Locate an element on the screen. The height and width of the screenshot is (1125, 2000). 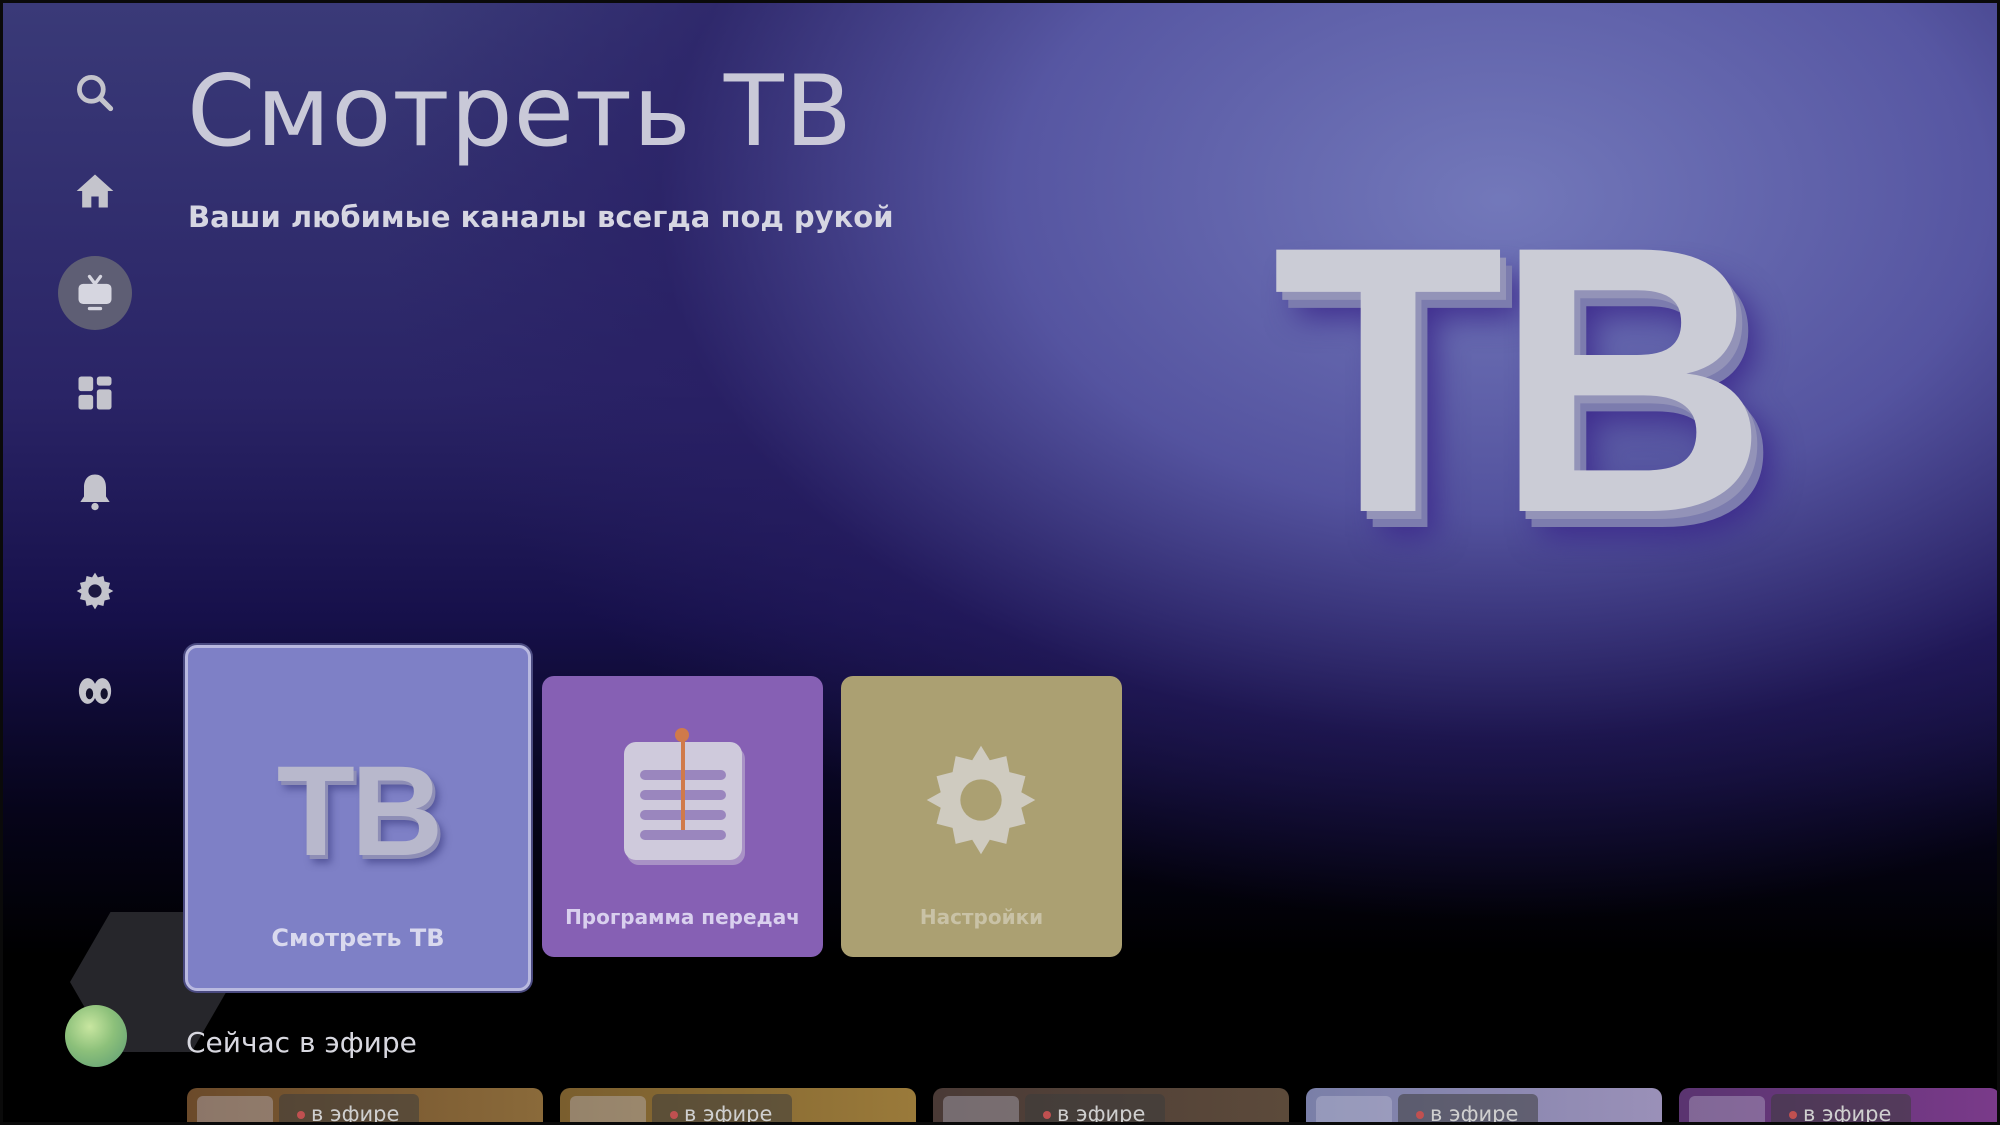
page-title: Смотреть ТВ is located at coordinates (520, 112).